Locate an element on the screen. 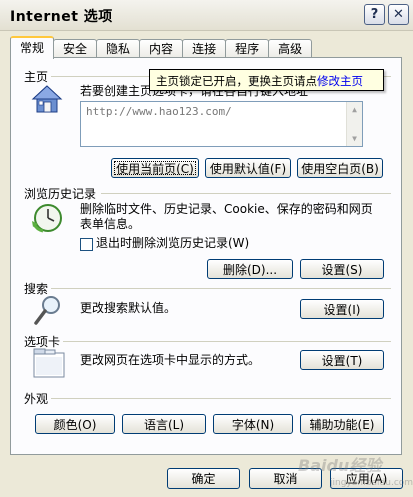 The height and width of the screenshot is (497, 413). url-scrollbar: ▲ ▼ is located at coordinates (354, 124).